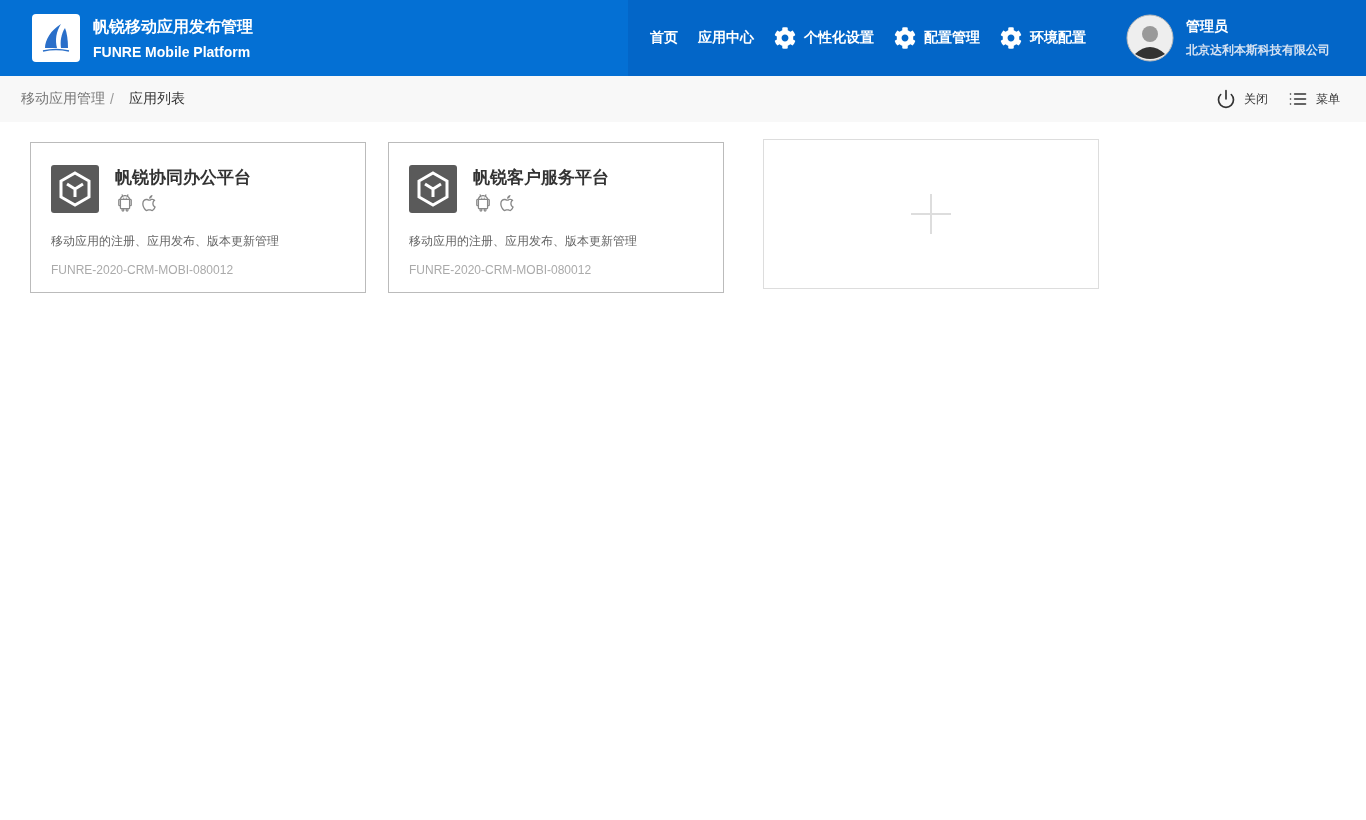 The height and width of the screenshot is (820, 1366). What do you see at coordinates (183, 178) in the screenshot?
I see `app-name: 帆锐协同办公平台` at bounding box center [183, 178].